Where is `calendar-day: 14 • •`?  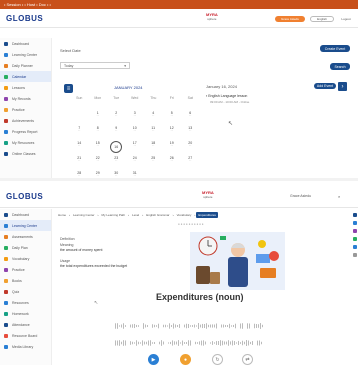
calendar-day: 14 • • is located at coordinates (79, 146).